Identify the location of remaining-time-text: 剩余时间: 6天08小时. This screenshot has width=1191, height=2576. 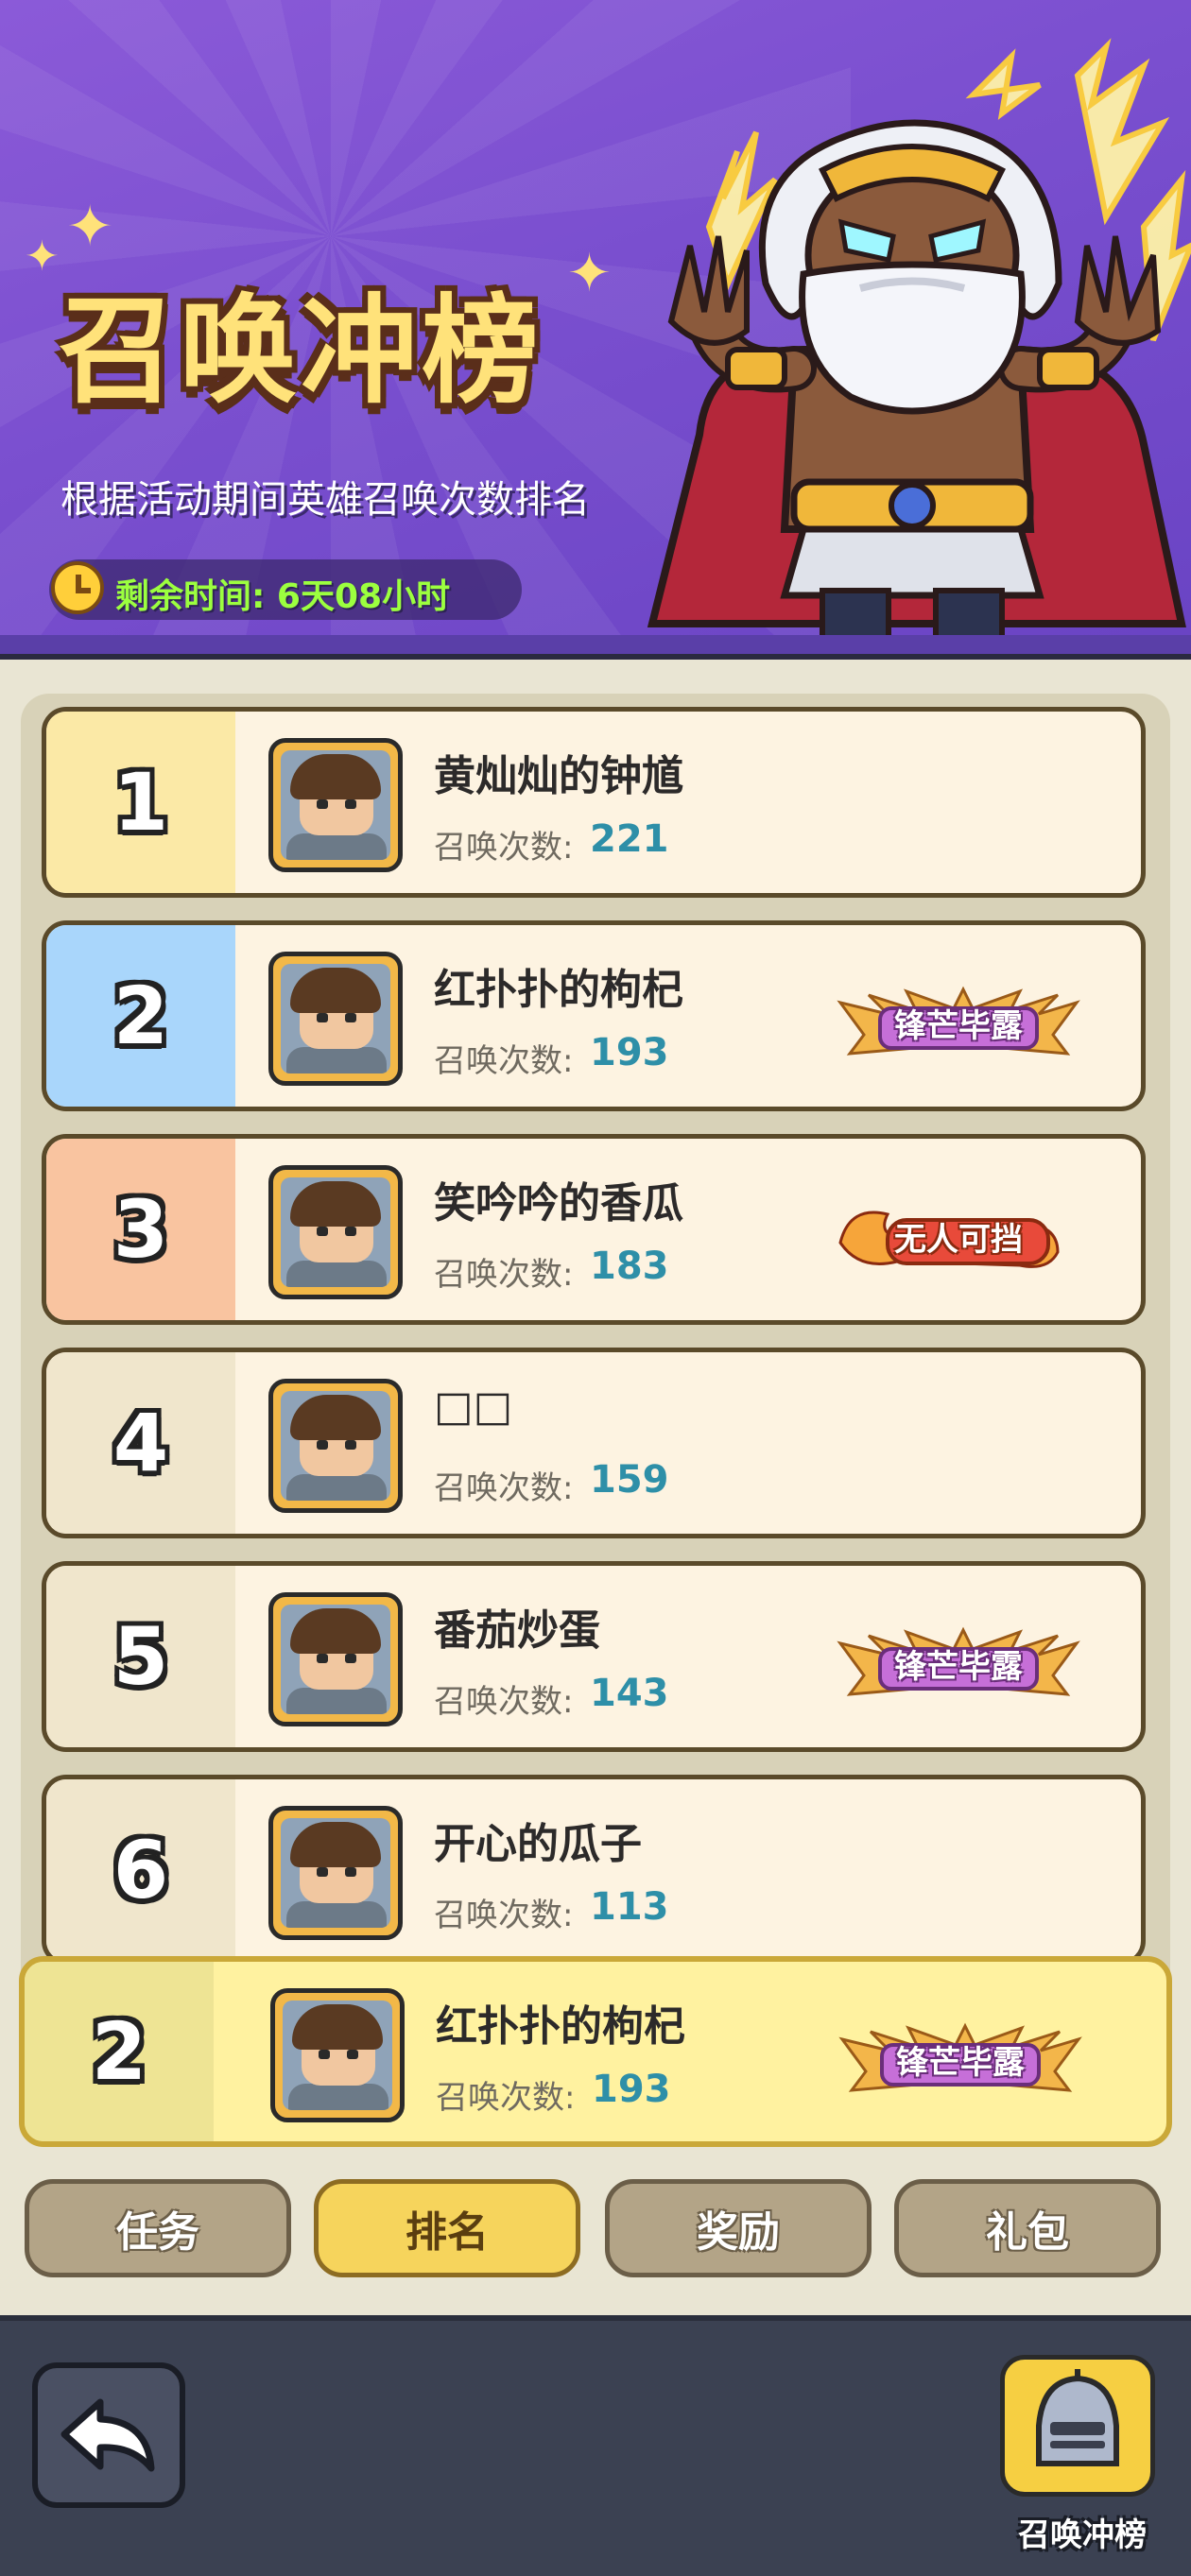
(283, 596).